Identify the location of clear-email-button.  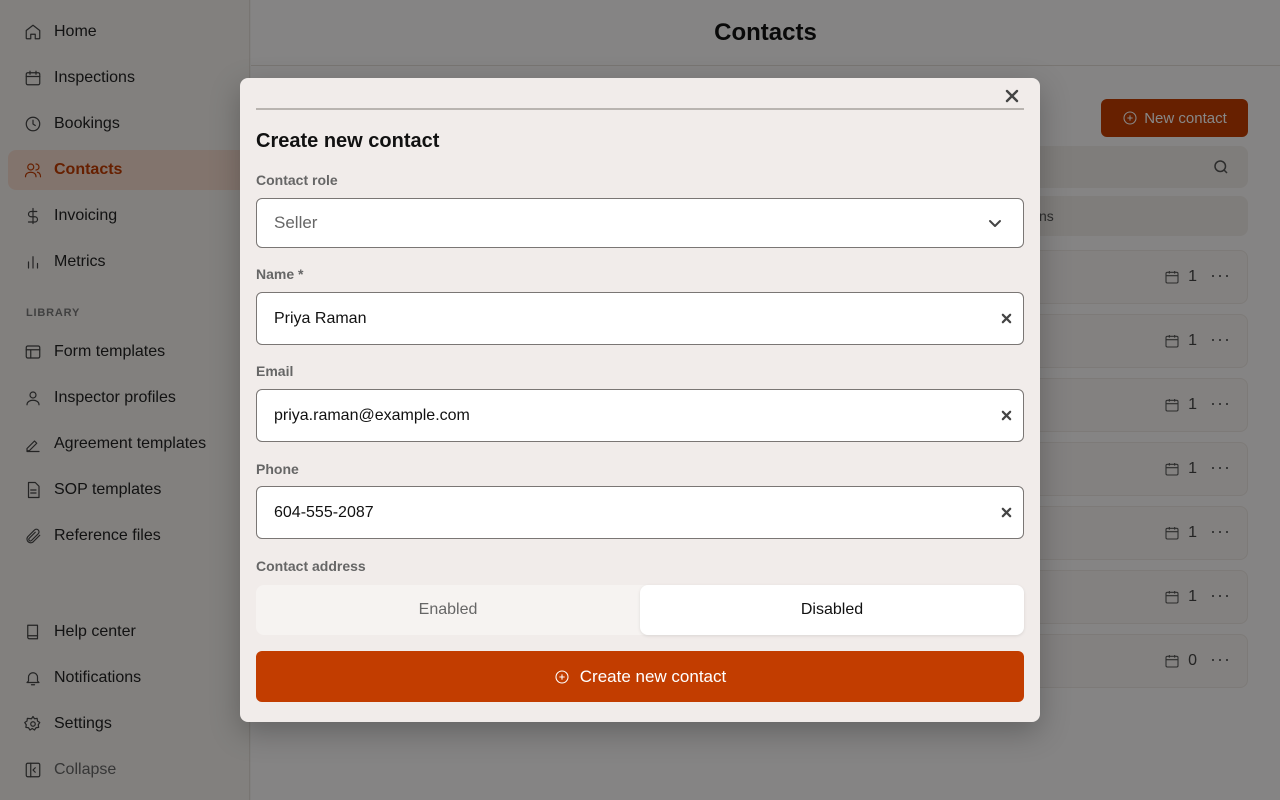
(1006, 416).